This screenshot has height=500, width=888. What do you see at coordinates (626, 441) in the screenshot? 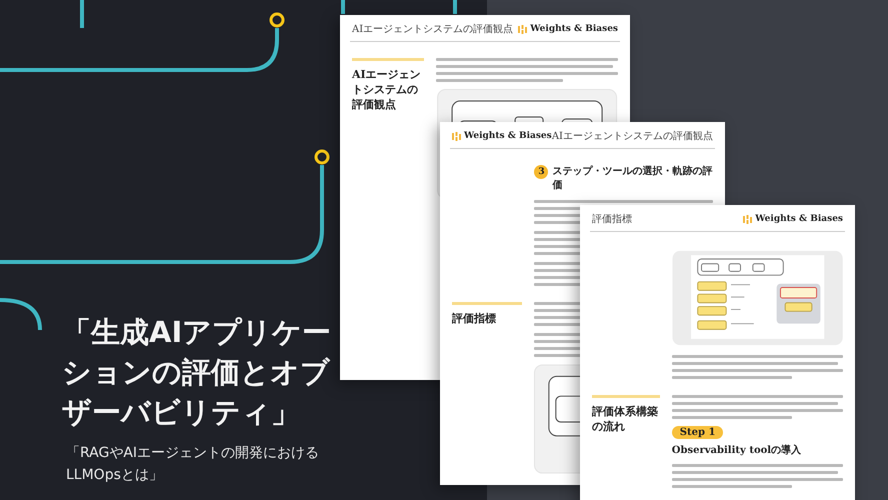
I see `section-title: 評価体系構築の流れ` at bounding box center [626, 441].